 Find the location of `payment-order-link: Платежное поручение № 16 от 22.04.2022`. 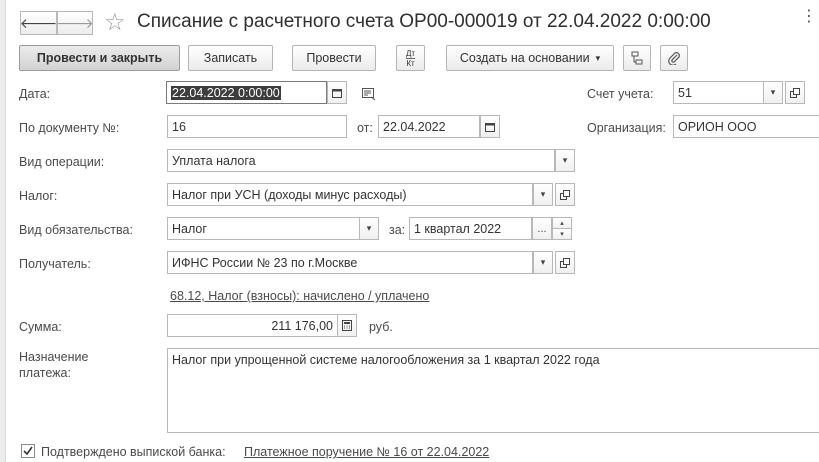

payment-order-link: Платежное поручение № 16 от 22.04.2022 is located at coordinates (366, 452).